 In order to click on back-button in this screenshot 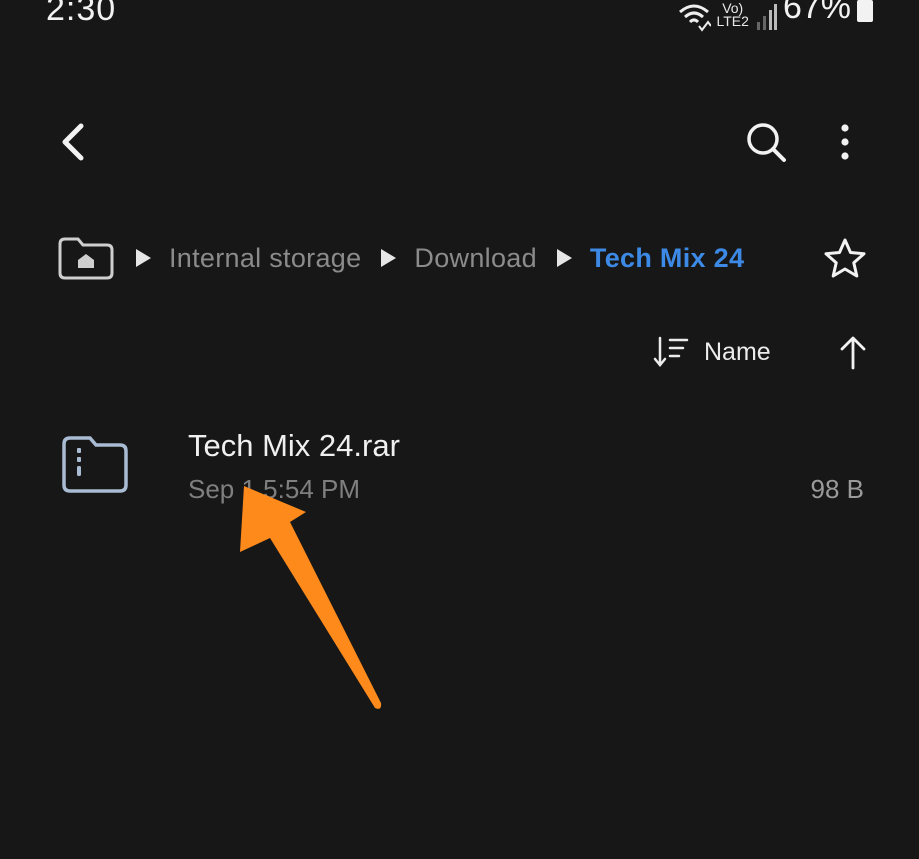, I will do `click(72, 142)`.